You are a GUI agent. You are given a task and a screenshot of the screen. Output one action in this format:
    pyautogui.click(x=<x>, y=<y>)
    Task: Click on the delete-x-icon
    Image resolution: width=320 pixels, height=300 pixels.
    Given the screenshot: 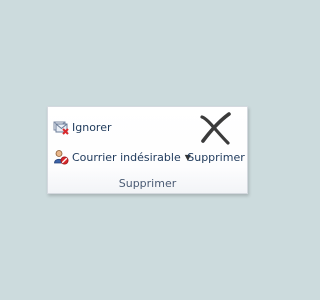 What is the action you would take?
    pyautogui.click(x=216, y=129)
    